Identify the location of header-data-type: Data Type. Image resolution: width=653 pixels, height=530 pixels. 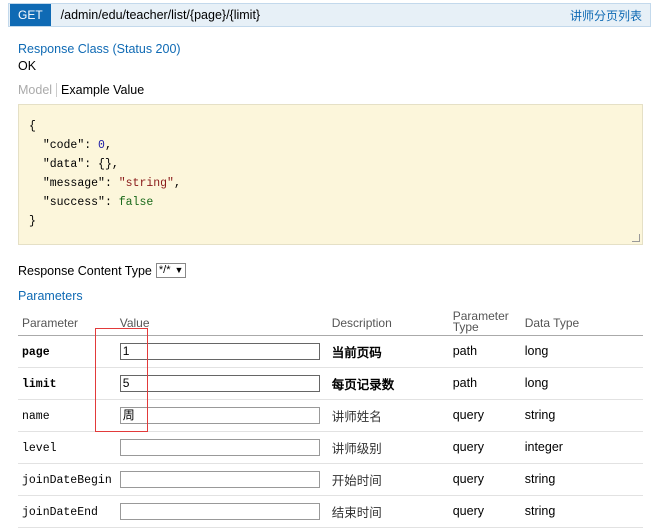
(581, 321).